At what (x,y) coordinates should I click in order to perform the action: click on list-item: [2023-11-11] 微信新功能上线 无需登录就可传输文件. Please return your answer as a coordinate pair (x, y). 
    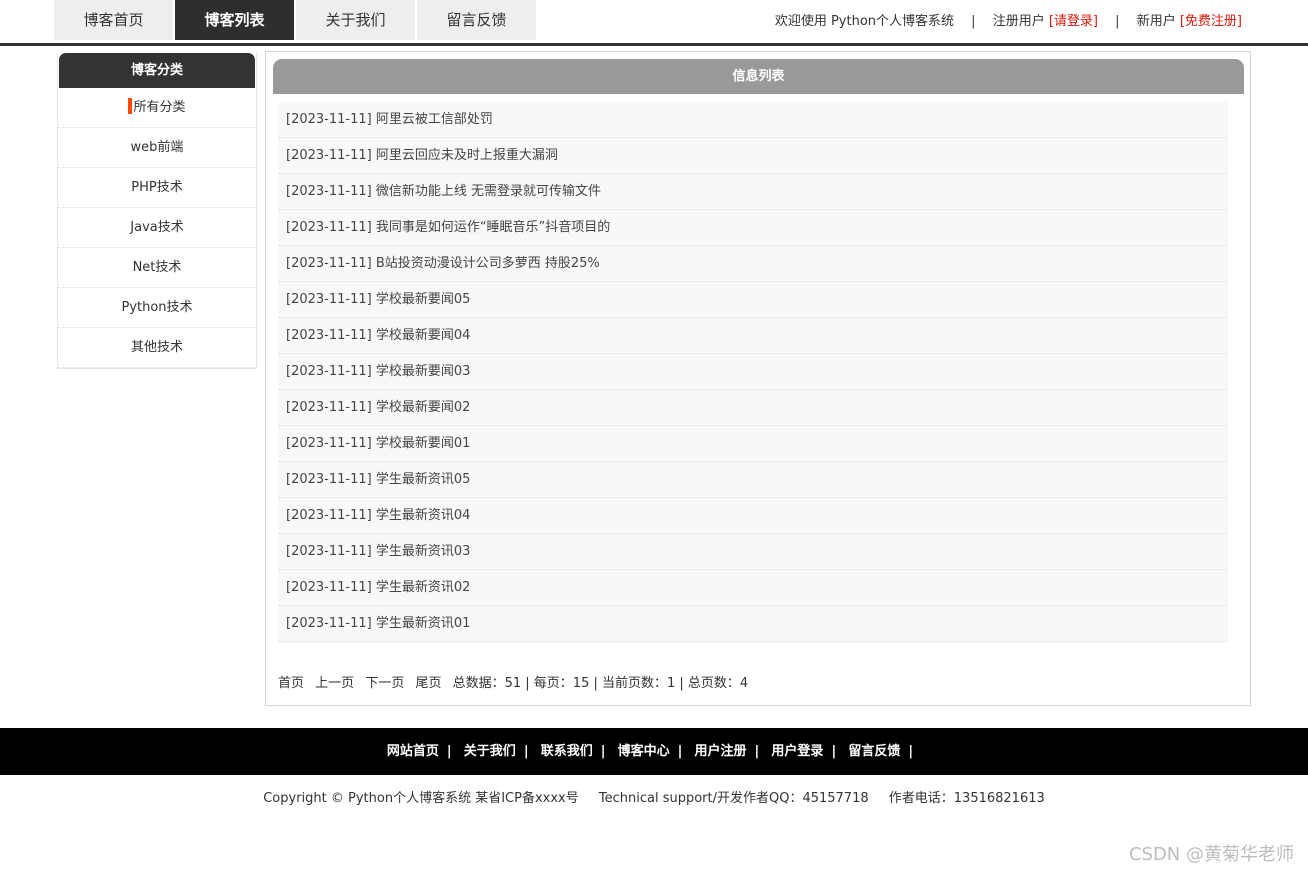
    Looking at the image, I should click on (753, 192).